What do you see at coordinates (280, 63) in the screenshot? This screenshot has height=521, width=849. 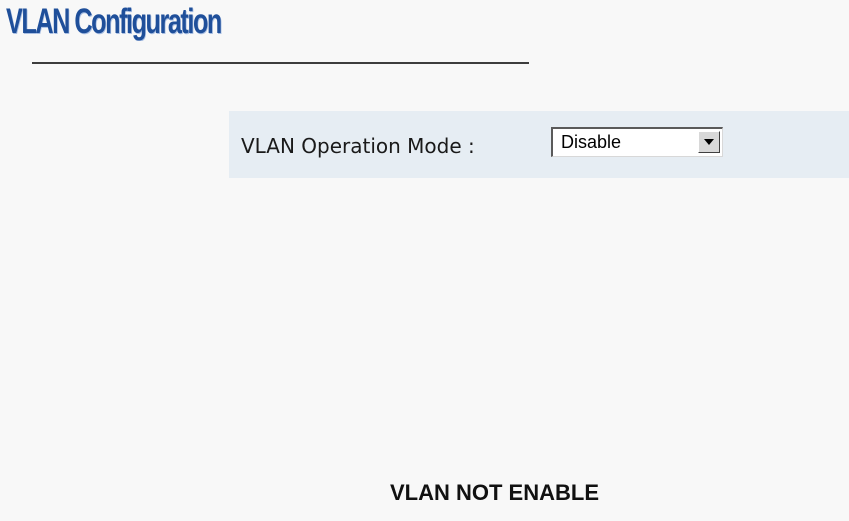 I see `title-divider` at bounding box center [280, 63].